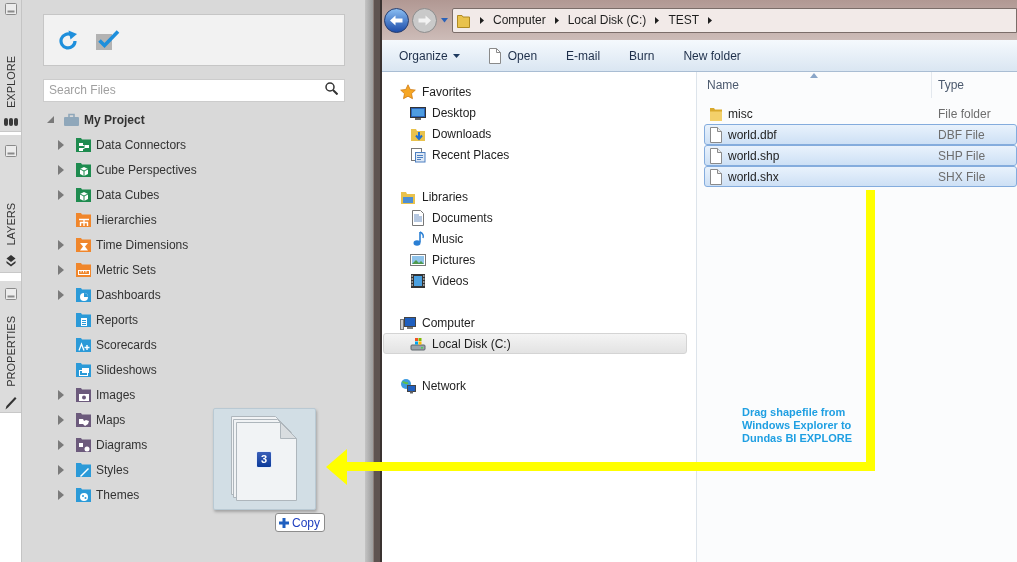 The height and width of the screenshot is (562, 1017). What do you see at coordinates (684, 20) in the screenshot?
I see `breadcrumb-item: TEST` at bounding box center [684, 20].